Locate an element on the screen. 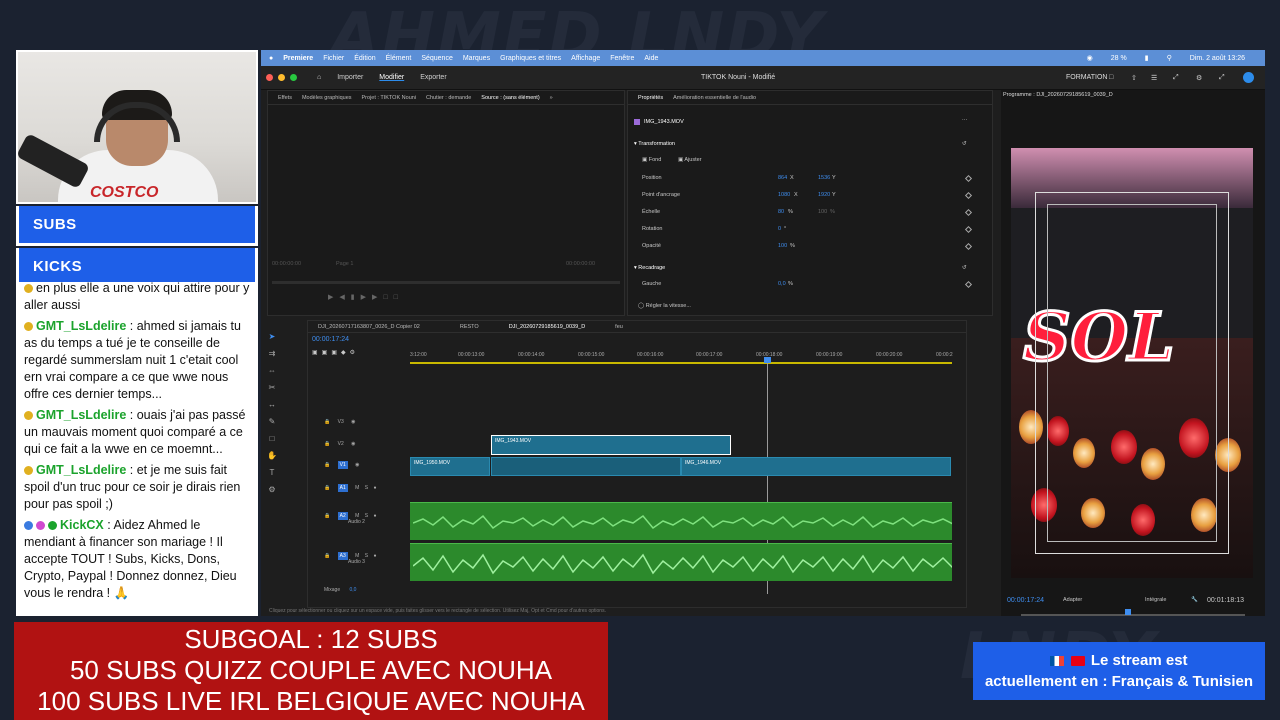  program-playhead is located at coordinates (1128, 612).